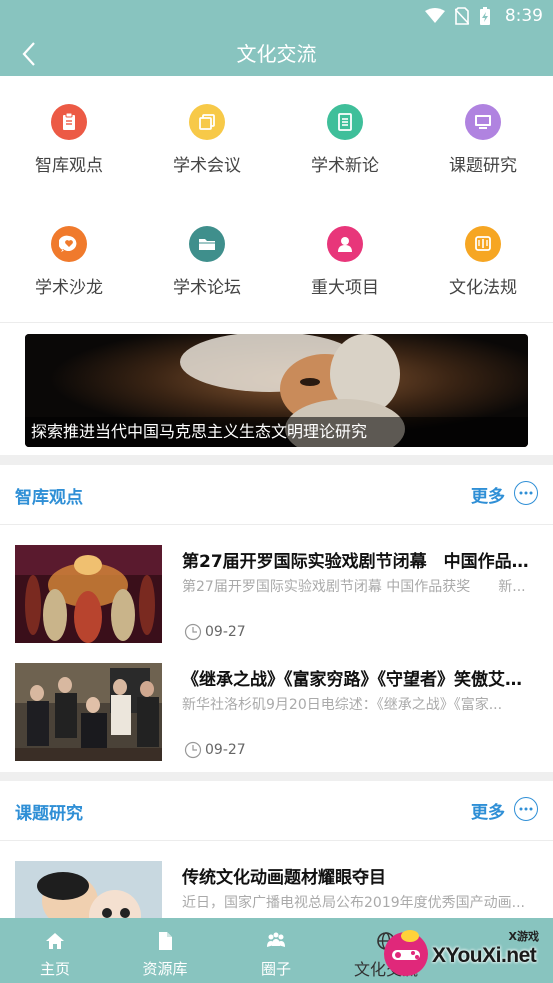  What do you see at coordinates (49, 498) in the screenshot?
I see `section-title: 智库观点` at bounding box center [49, 498].